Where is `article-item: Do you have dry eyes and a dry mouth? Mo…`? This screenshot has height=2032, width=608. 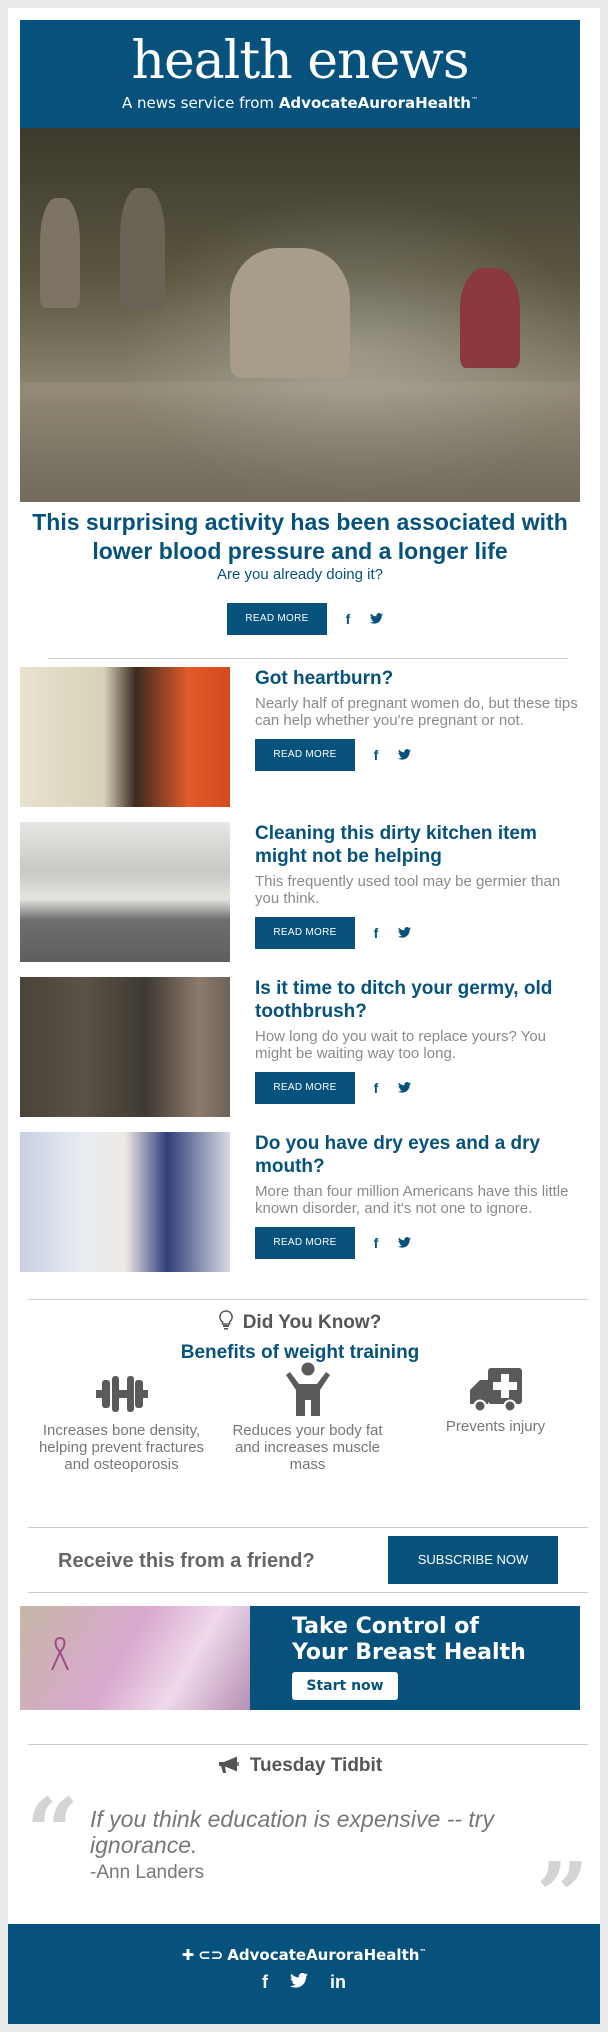
article-item: Do you have dry eyes and a dry mouth? Mo… is located at coordinates (300, 1207).